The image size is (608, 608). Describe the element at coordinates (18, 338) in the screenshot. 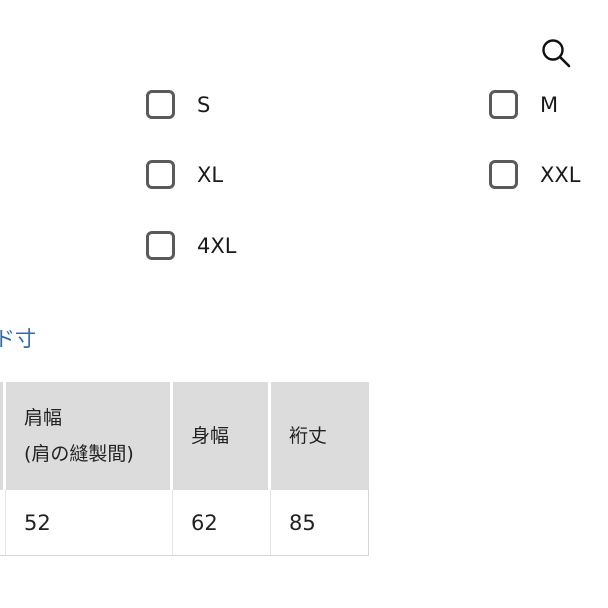

I see `size-guide-link: ド寸` at that location.